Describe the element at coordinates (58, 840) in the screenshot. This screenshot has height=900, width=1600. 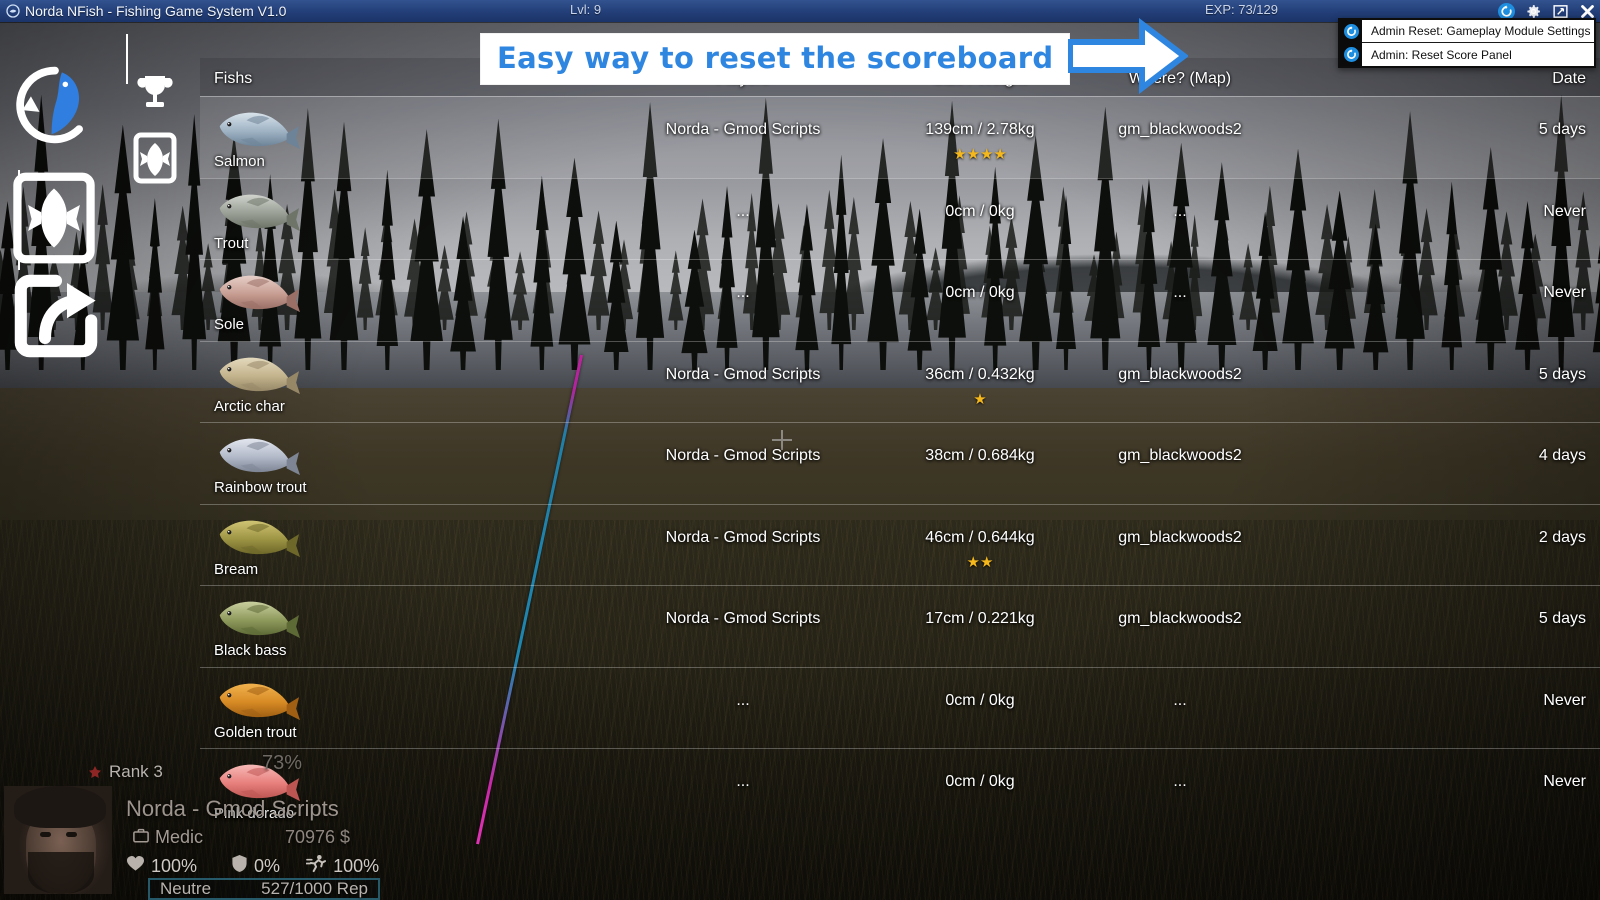
I see `avatar` at that location.